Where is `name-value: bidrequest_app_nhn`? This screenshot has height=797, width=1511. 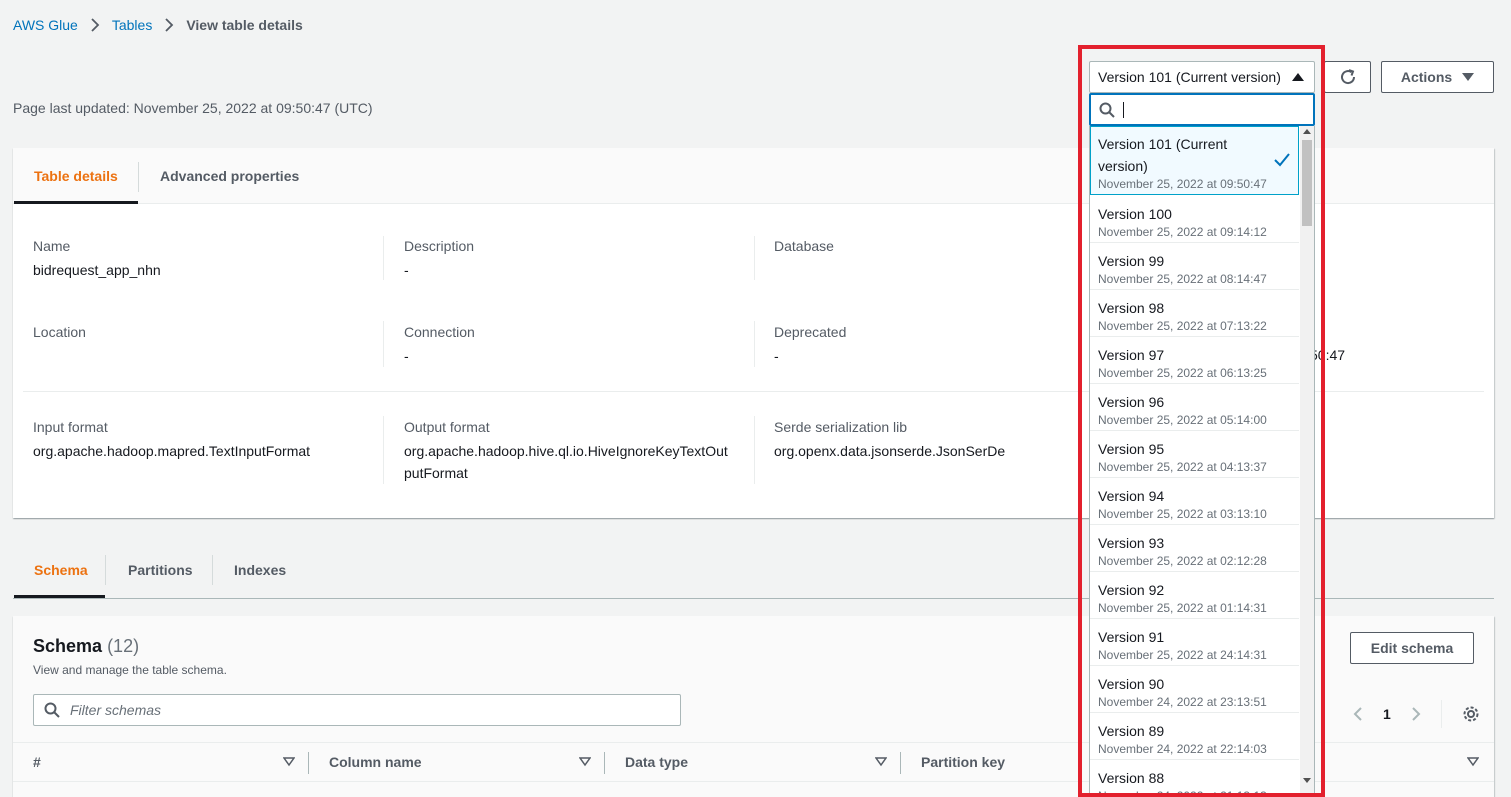
name-value: bidrequest_app_nhn is located at coordinates (97, 270).